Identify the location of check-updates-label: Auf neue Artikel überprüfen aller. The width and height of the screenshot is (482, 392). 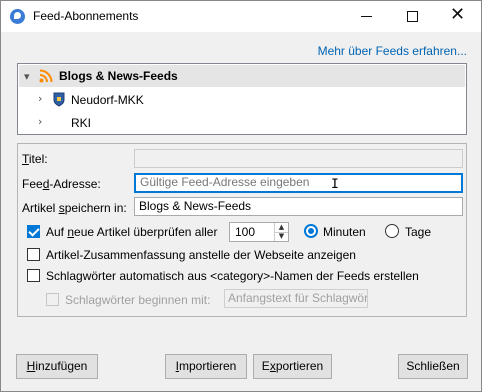
(132, 232).